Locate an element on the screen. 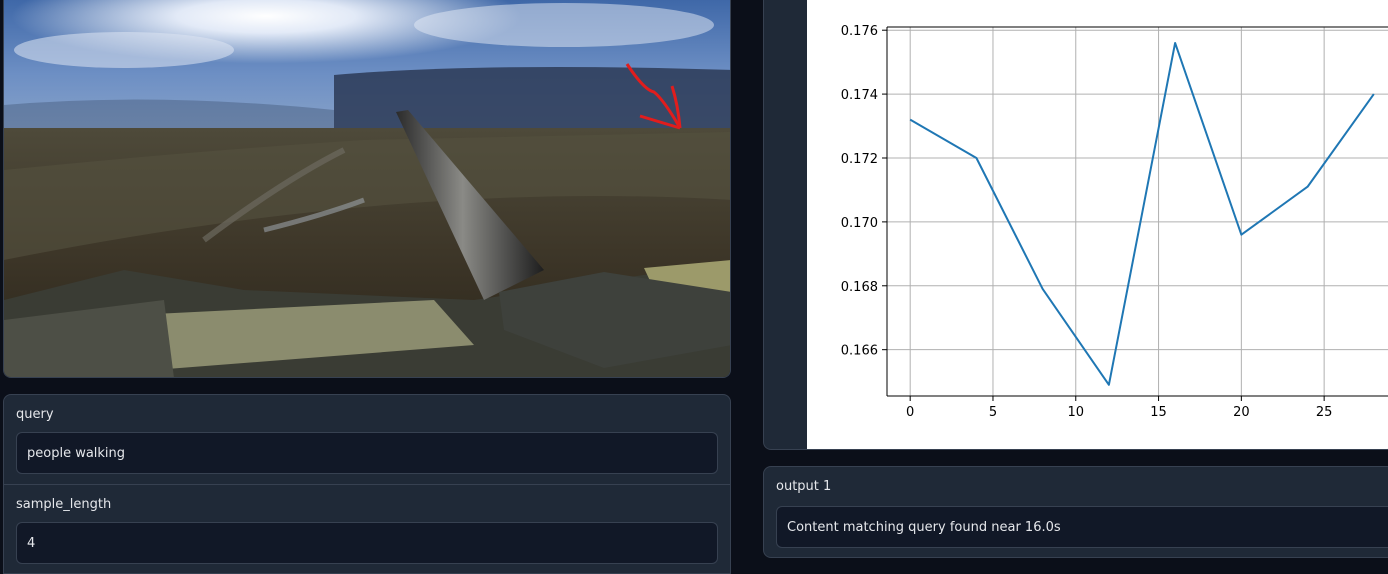 The width and height of the screenshot is (1388, 574). query-input: people walking is located at coordinates (367, 453).